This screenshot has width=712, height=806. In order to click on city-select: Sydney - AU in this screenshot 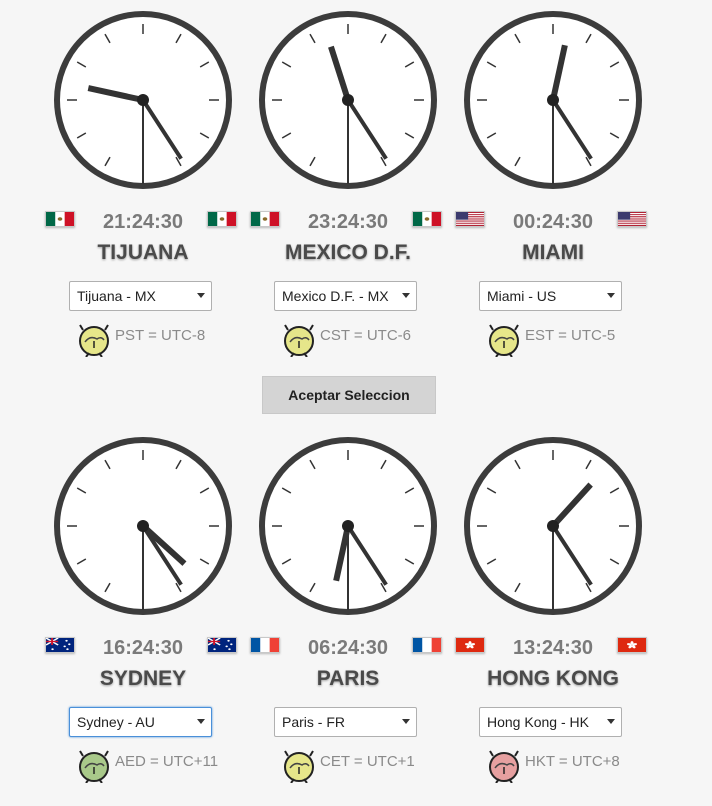, I will do `click(140, 722)`.